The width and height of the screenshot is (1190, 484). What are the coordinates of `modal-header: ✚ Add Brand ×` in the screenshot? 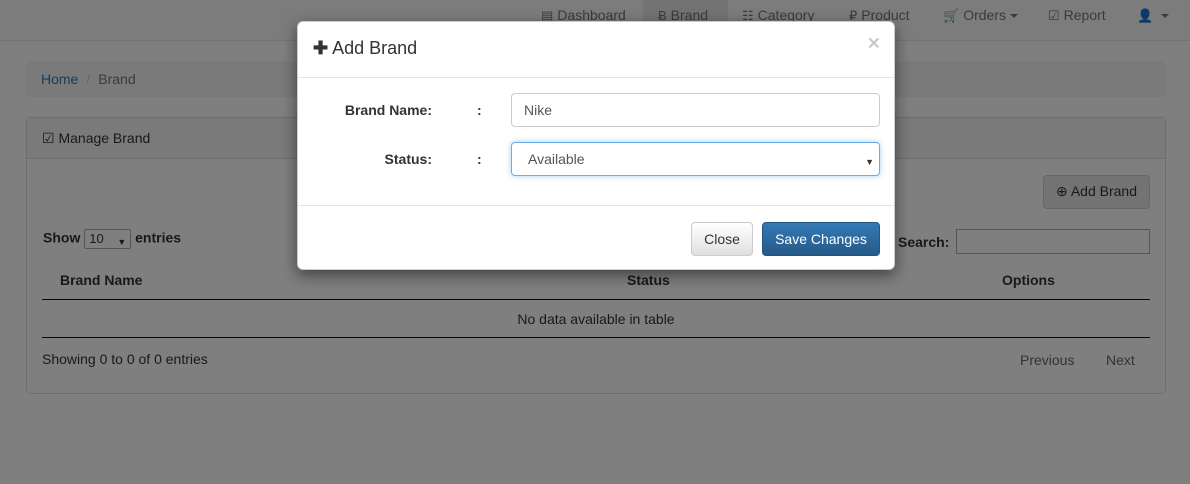 It's located at (596, 50).